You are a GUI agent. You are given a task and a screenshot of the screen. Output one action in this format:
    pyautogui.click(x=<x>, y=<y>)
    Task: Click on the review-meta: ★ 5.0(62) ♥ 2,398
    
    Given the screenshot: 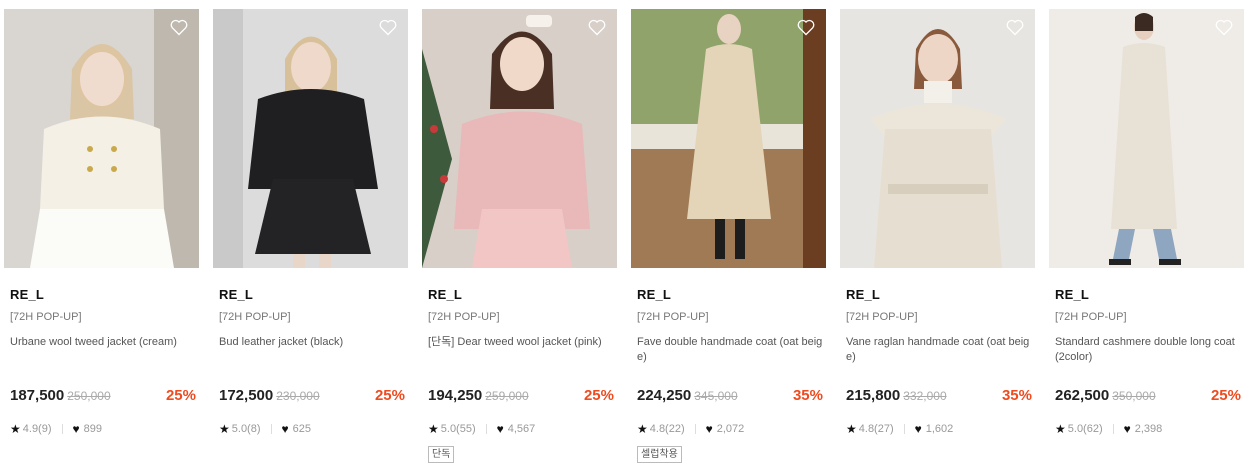 What is the action you would take?
    pyautogui.click(x=1108, y=429)
    